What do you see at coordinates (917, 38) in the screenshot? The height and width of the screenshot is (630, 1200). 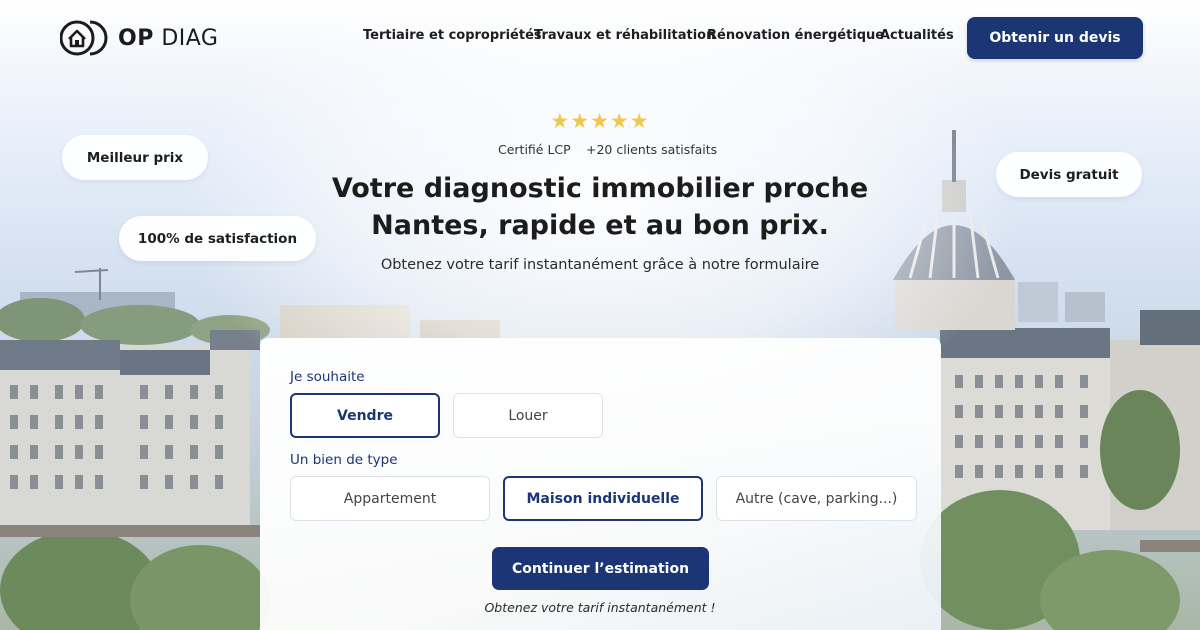 I see `nav-link-actualites: Actualités` at bounding box center [917, 38].